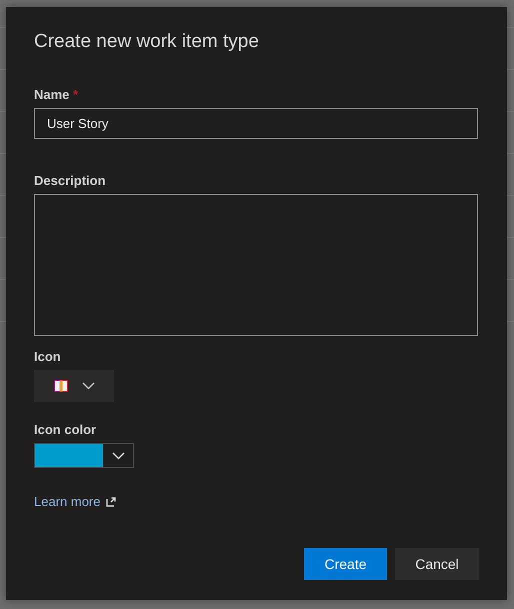 The height and width of the screenshot is (609, 514). Describe the element at coordinates (256, 123) in the screenshot. I see `name-field: User Story` at that location.